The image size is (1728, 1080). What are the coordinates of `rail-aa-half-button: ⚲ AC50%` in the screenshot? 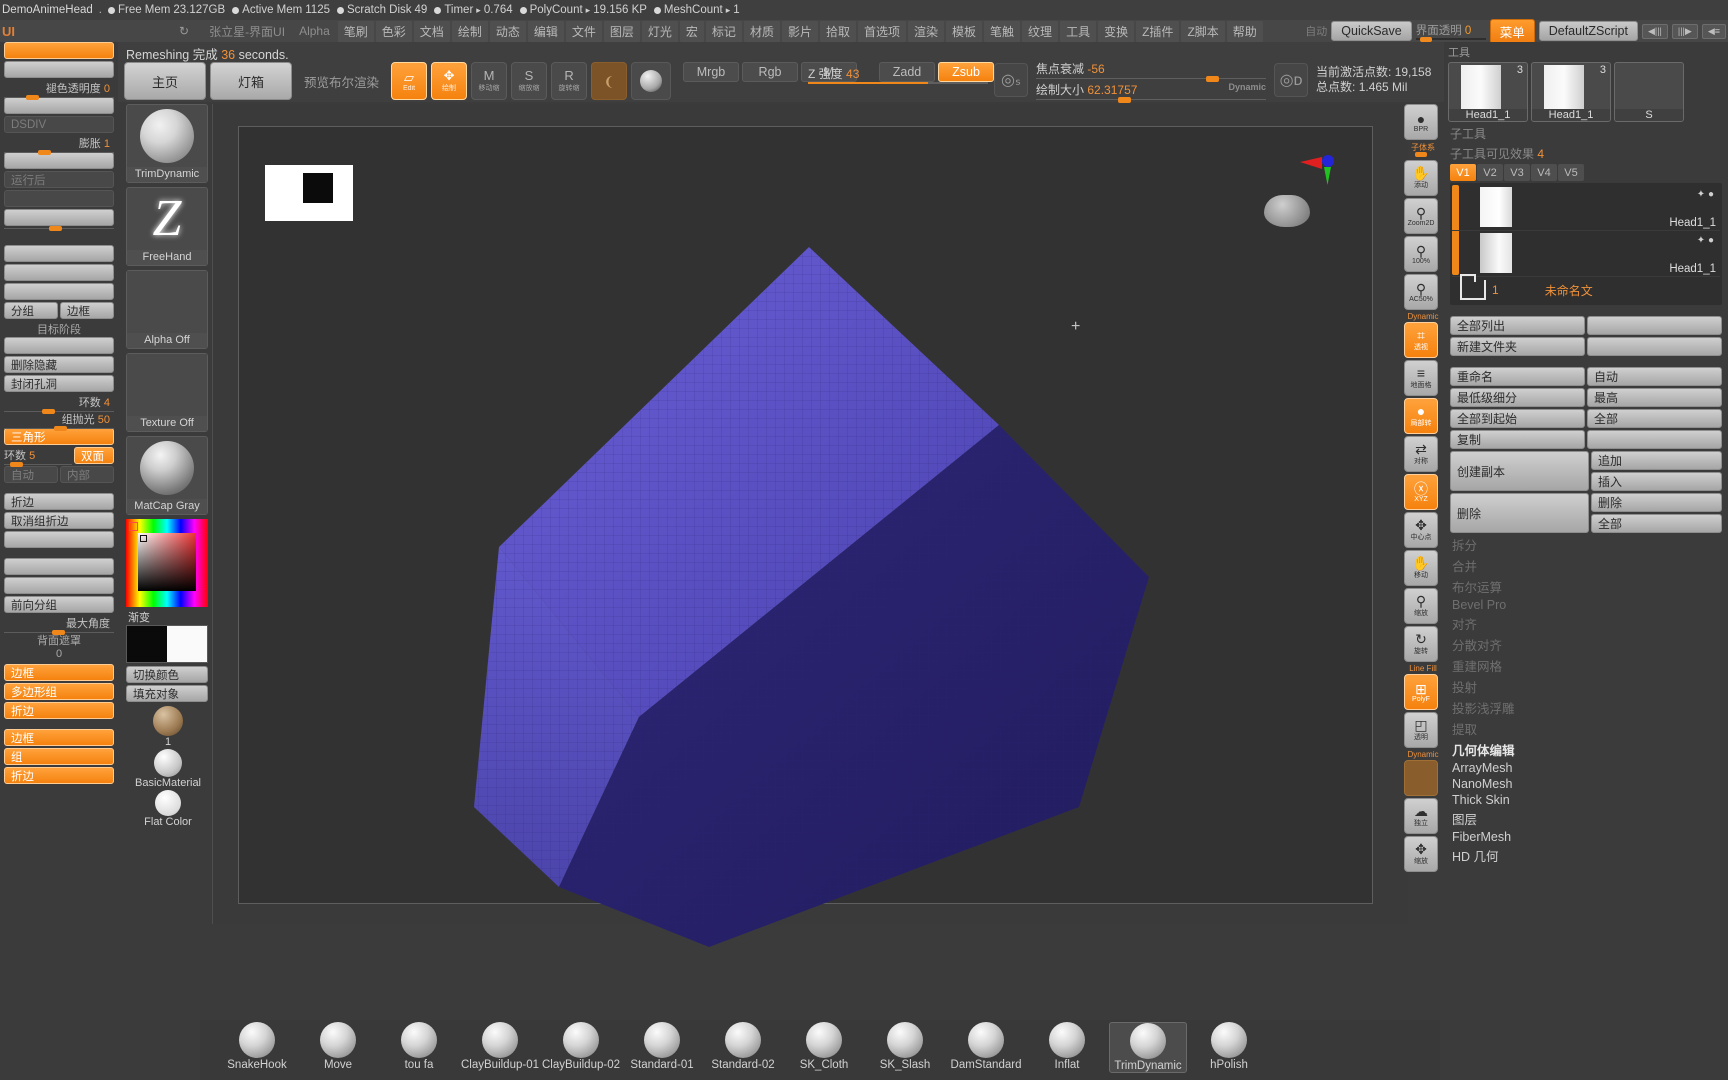 It's located at (1421, 292).